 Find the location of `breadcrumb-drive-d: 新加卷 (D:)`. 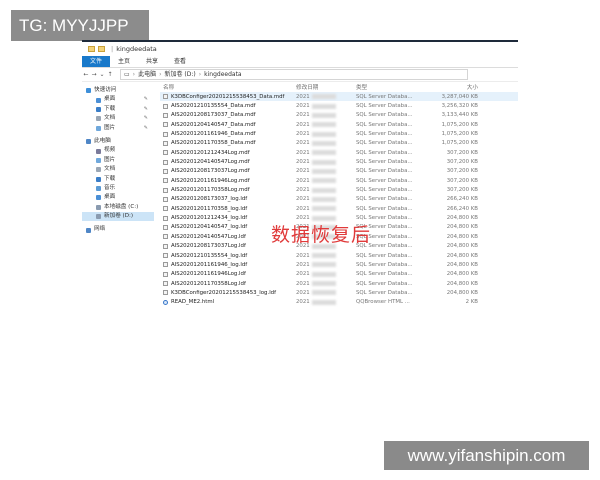

breadcrumb-drive-d: 新加卷 (D:) is located at coordinates (180, 74).